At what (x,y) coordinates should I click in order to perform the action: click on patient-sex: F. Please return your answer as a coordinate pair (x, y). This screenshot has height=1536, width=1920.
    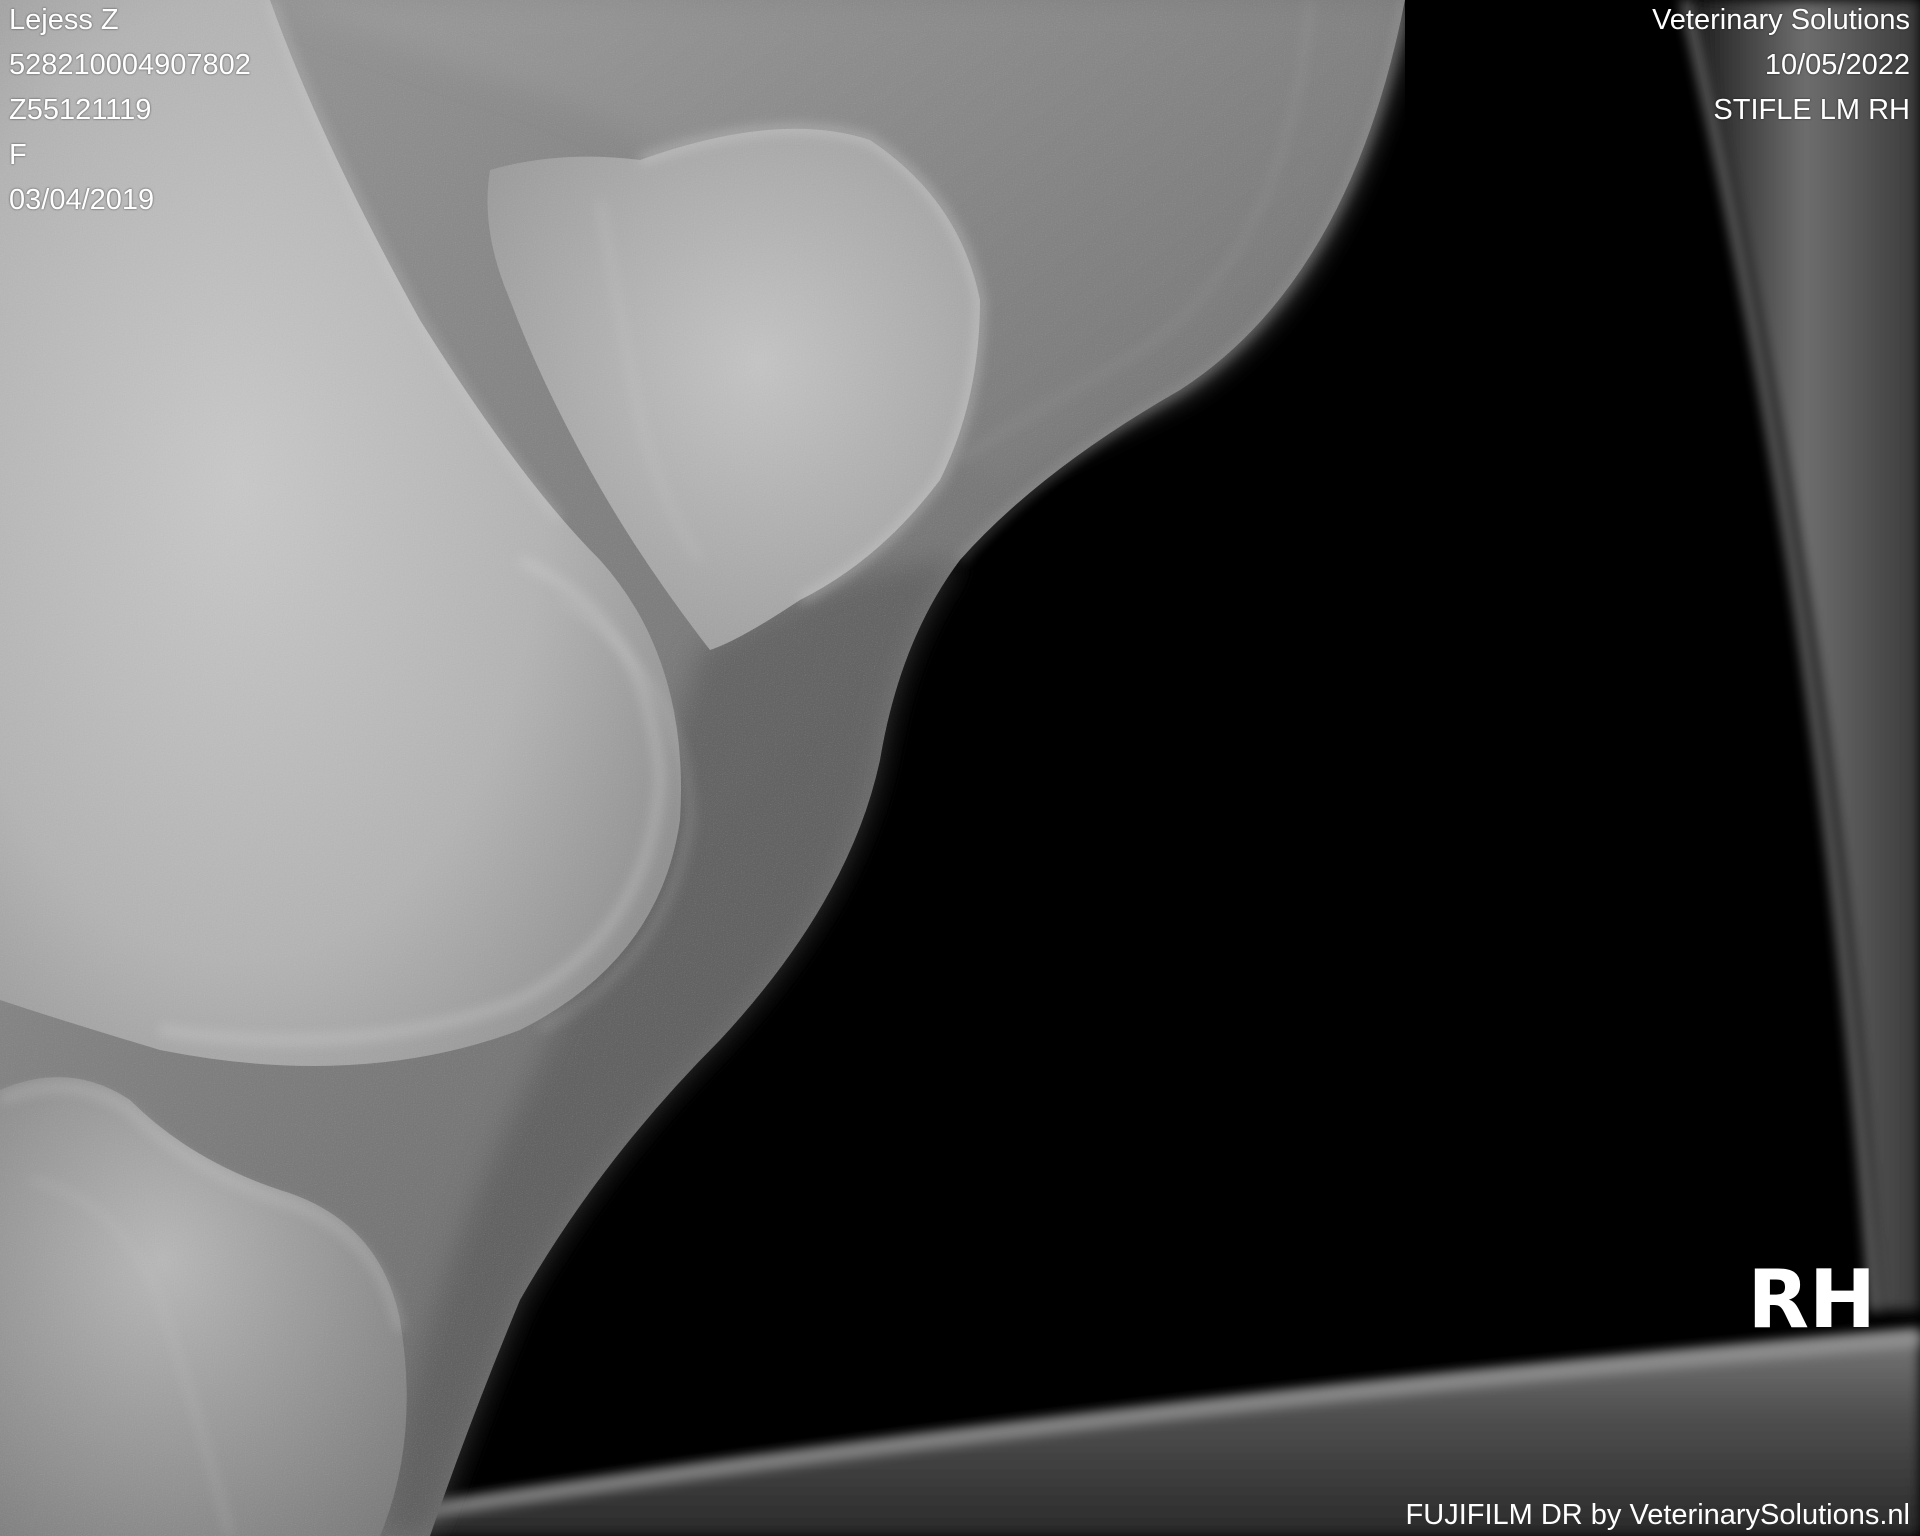
    Looking at the image, I should click on (18, 155).